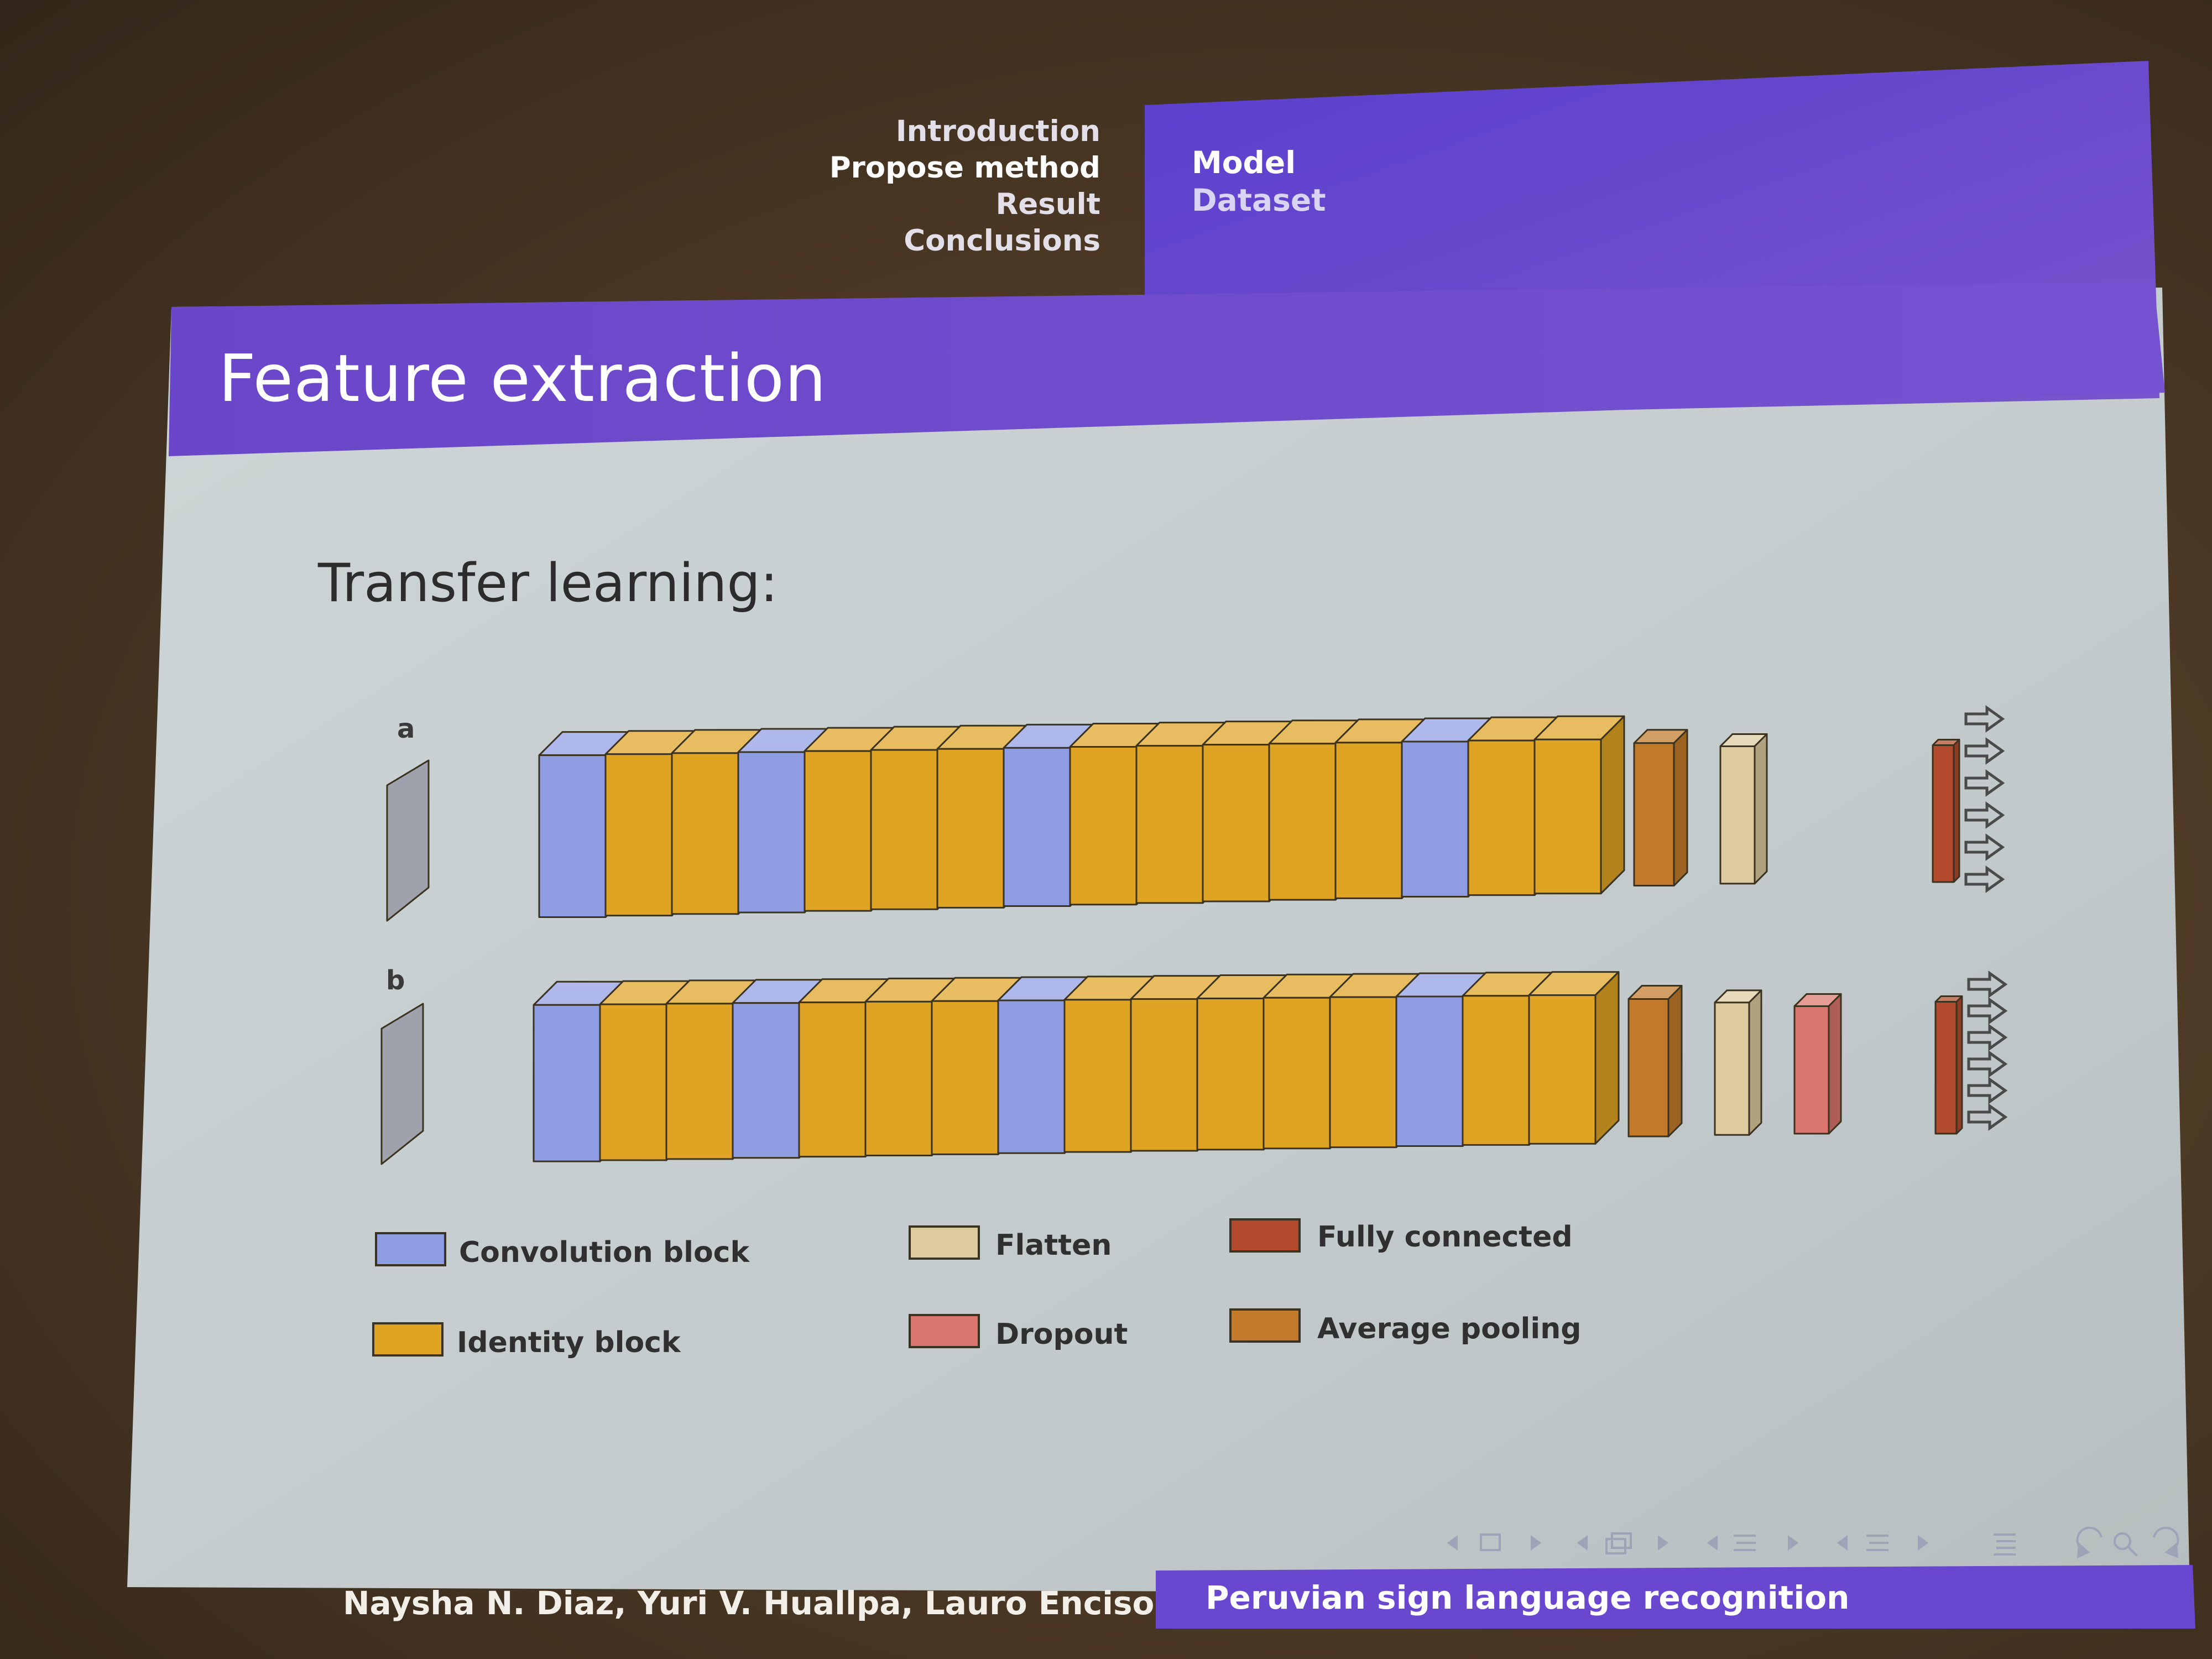 The width and height of the screenshot is (2212, 1659). What do you see at coordinates (604, 1253) in the screenshot?
I see `legend-label-convolution-block: Convolution block` at bounding box center [604, 1253].